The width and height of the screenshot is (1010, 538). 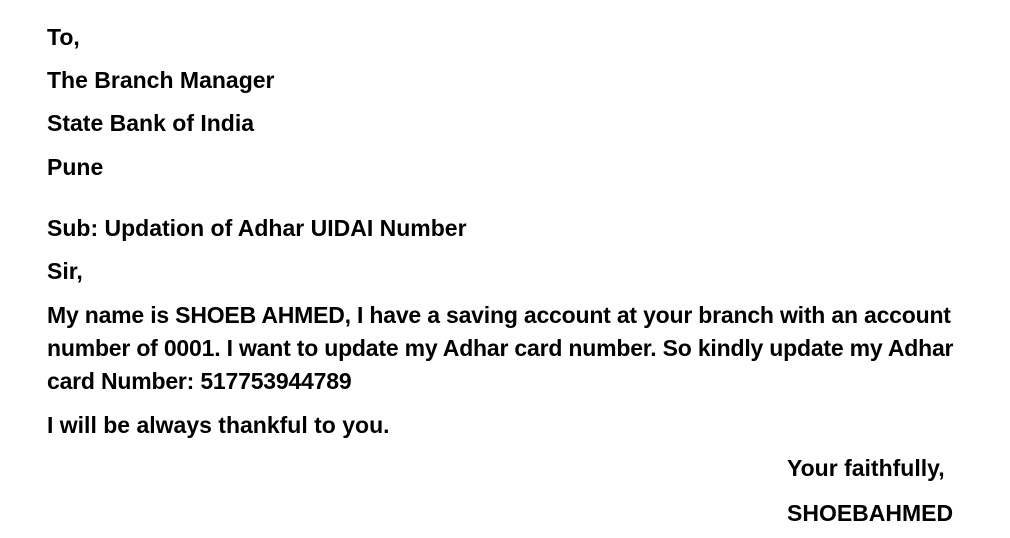 What do you see at coordinates (257, 228) in the screenshot?
I see `subject-line: Sub: Updation of Adhar UIDAI Number` at bounding box center [257, 228].